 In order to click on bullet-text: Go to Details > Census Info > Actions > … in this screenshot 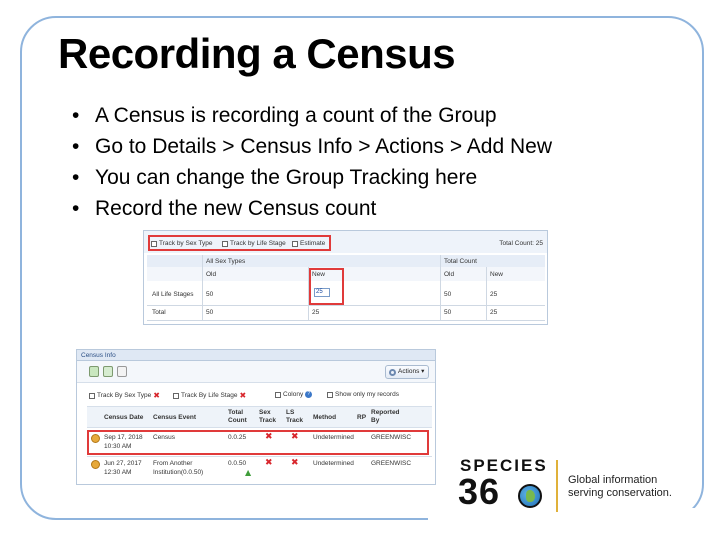, I will do `click(324, 146)`.